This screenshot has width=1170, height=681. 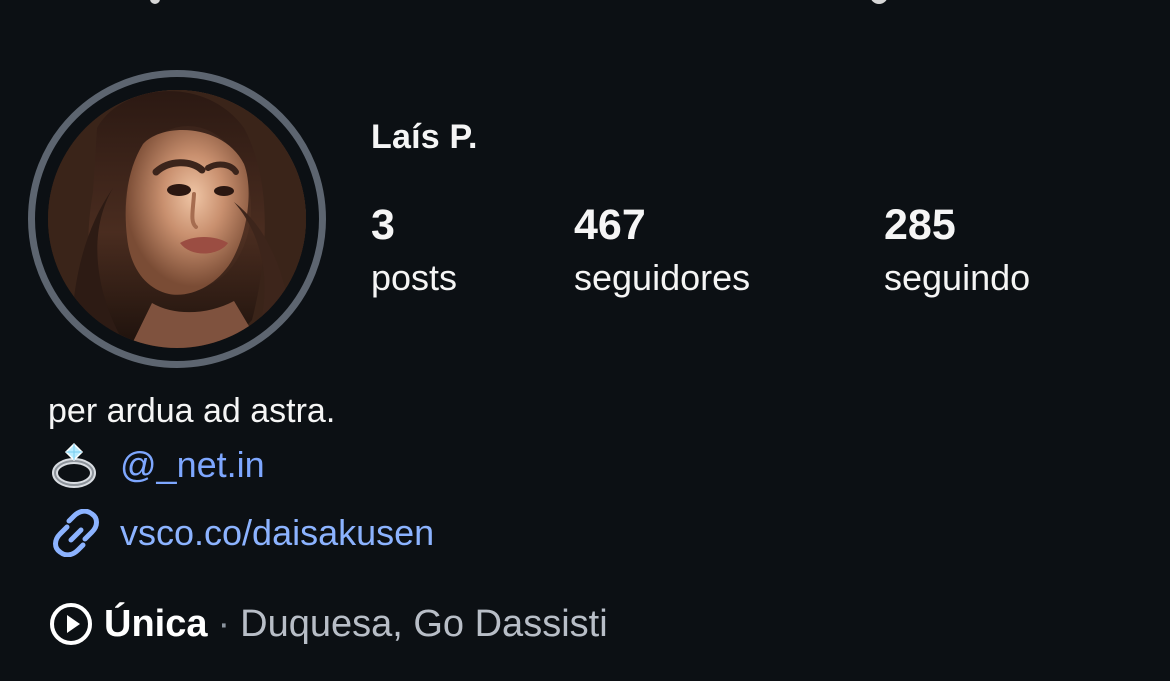 What do you see at coordinates (192, 411) in the screenshot?
I see `profile-bio: per ardua ad astra.` at bounding box center [192, 411].